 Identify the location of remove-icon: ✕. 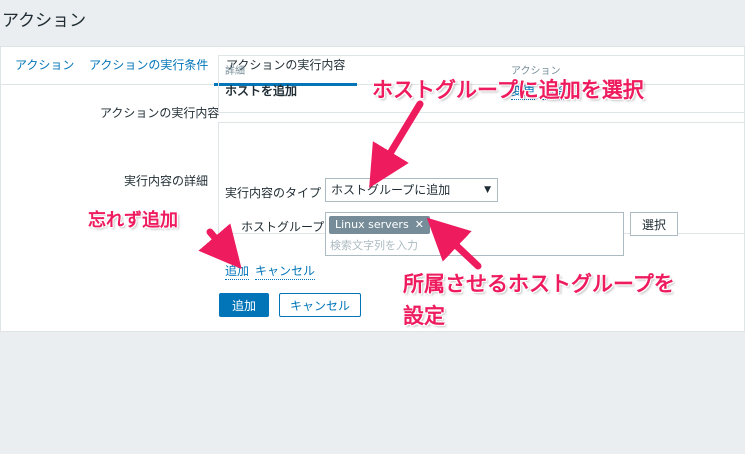
(419, 224).